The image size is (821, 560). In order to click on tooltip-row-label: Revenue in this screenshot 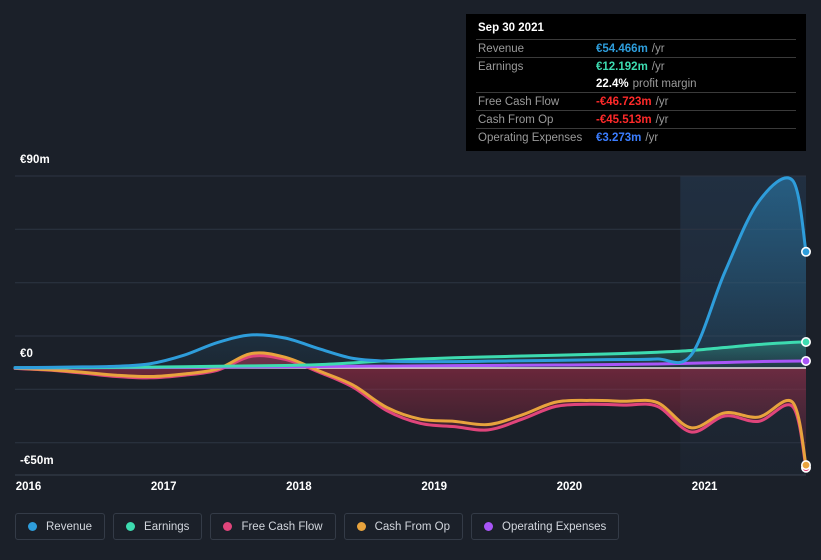, I will do `click(501, 48)`.